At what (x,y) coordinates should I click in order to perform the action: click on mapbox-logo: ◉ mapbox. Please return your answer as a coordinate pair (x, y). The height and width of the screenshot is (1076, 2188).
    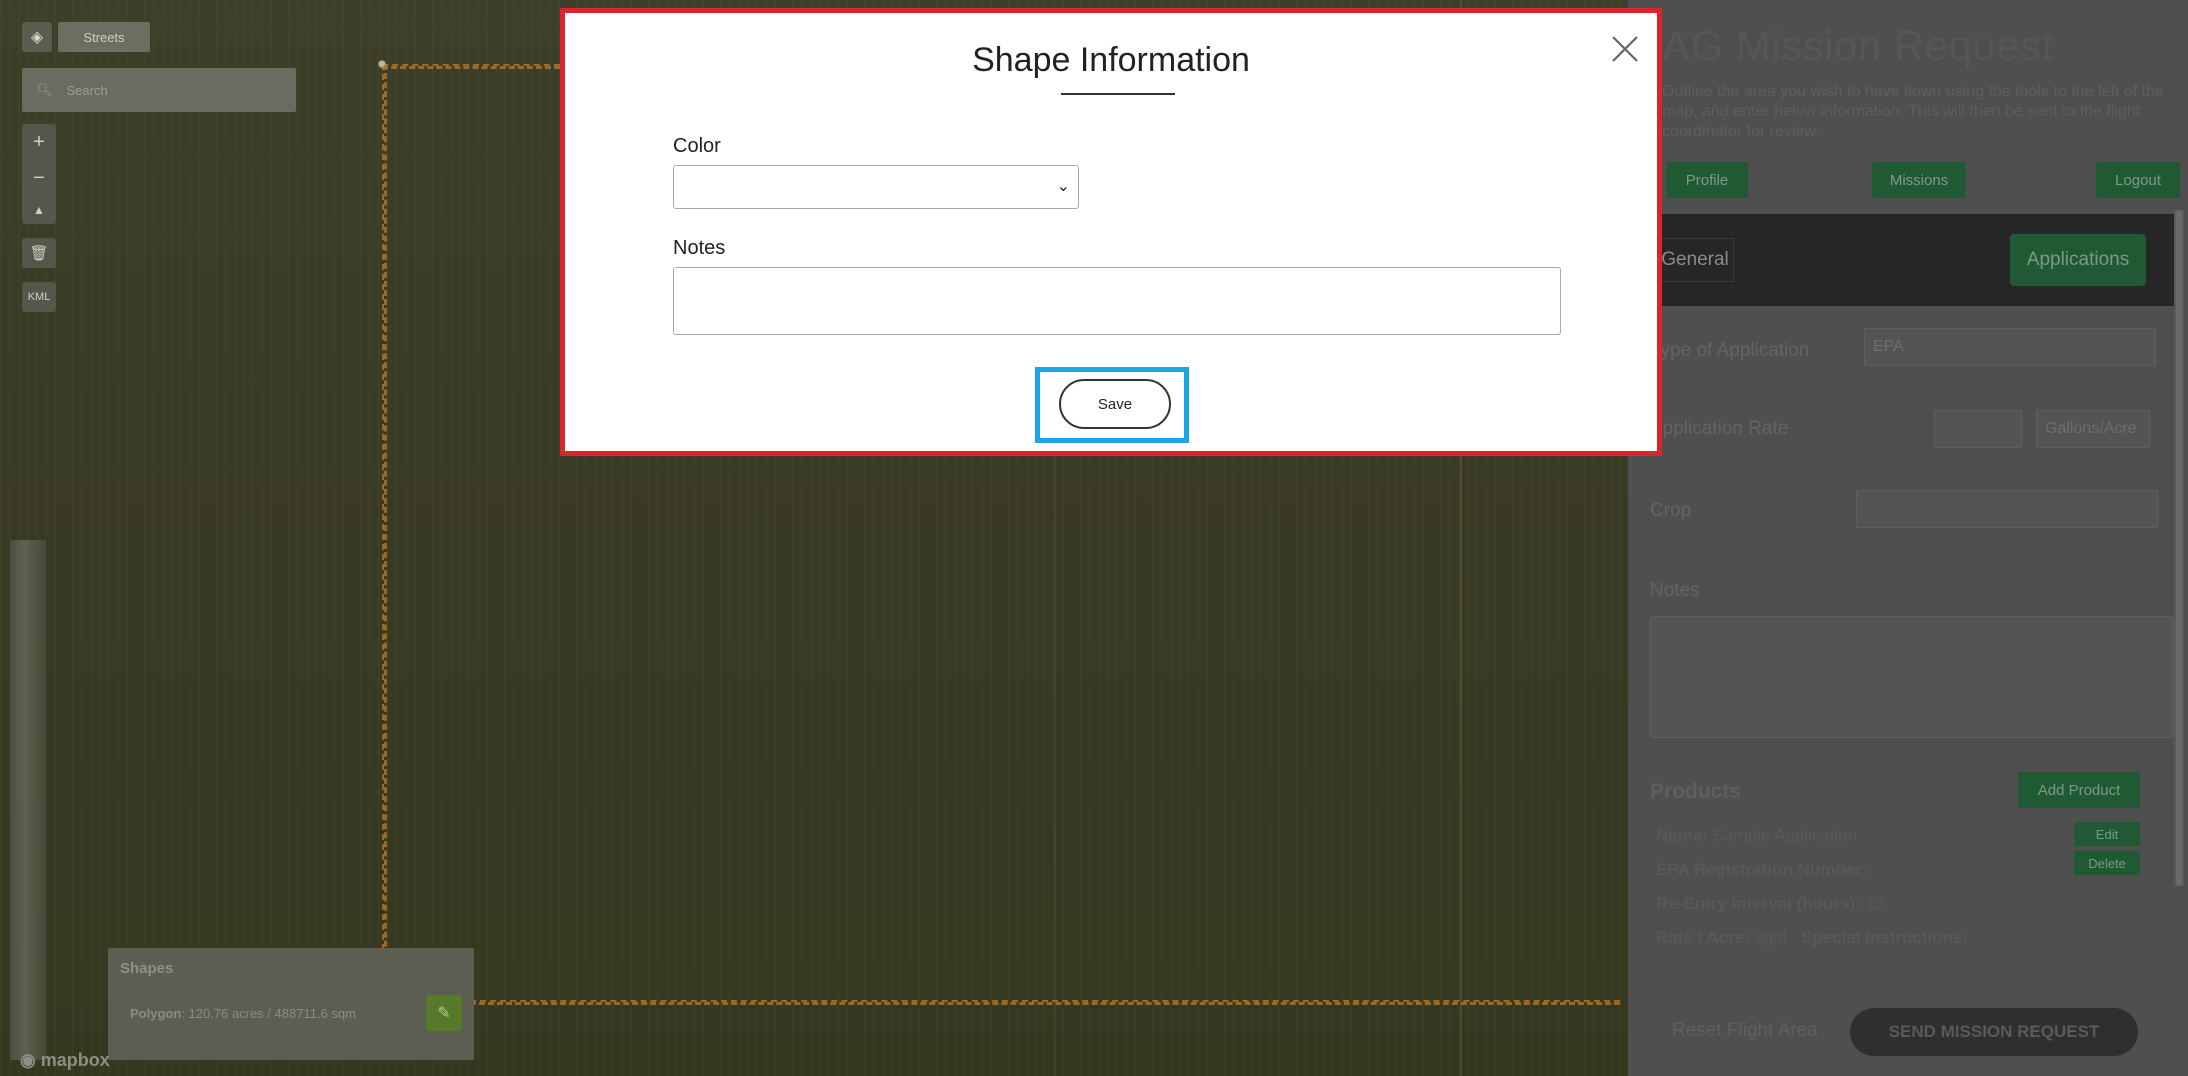
    Looking at the image, I should click on (65, 1060).